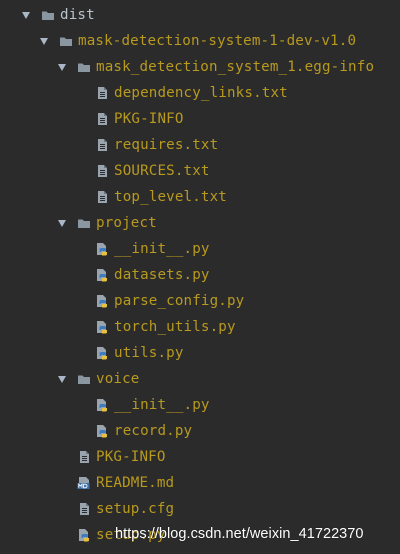 This screenshot has width=400, height=554. What do you see at coordinates (179, 301) in the screenshot?
I see `tree-item-label: parse_config.py` at bounding box center [179, 301].